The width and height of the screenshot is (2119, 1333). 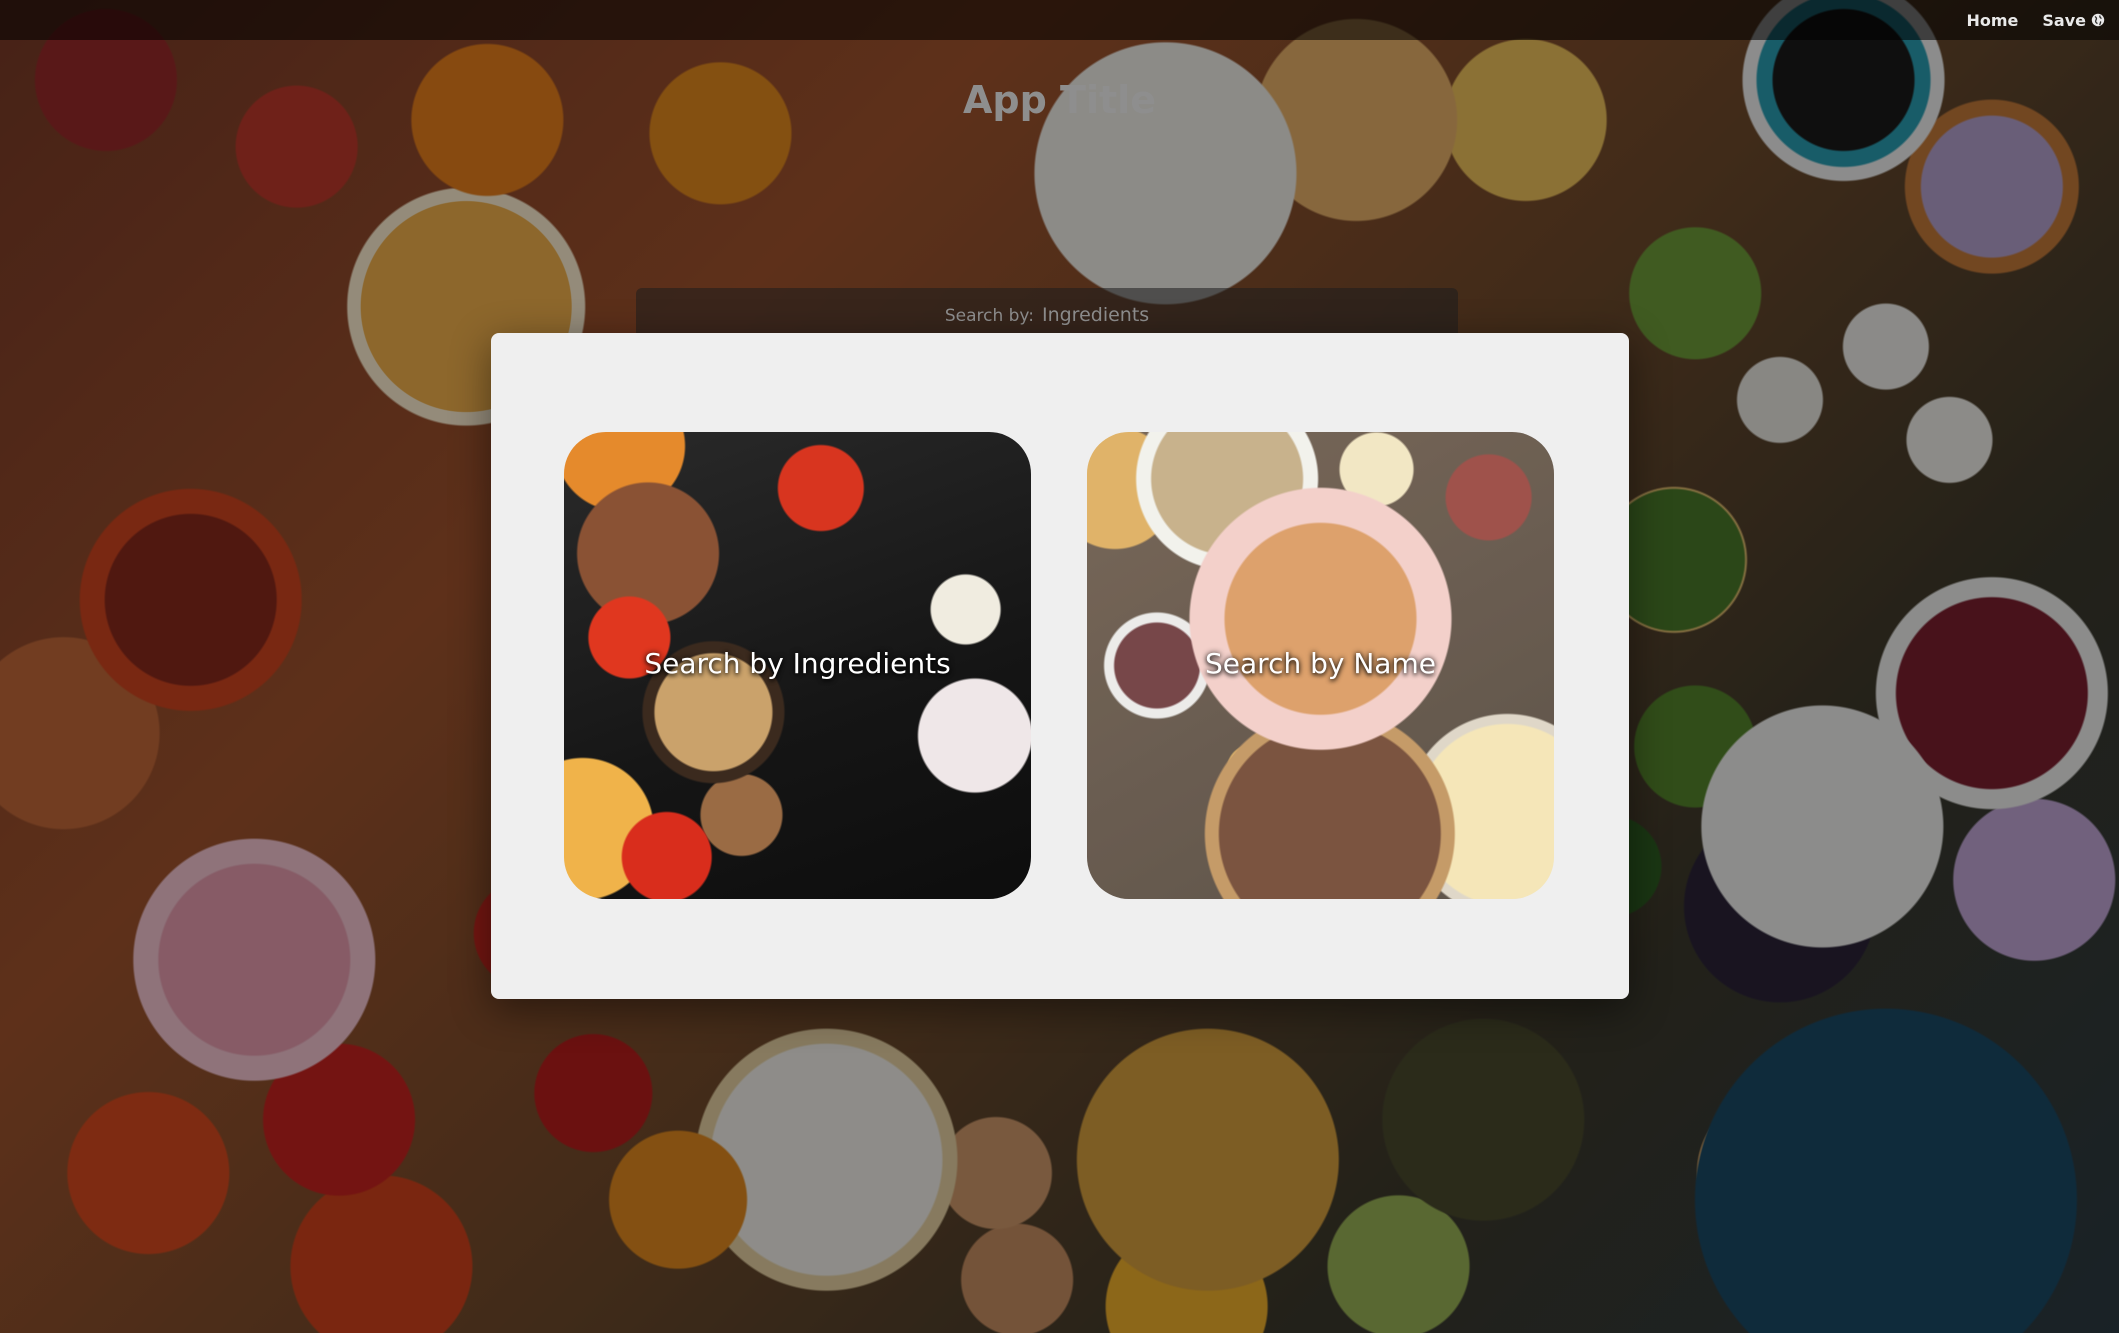 I want to click on nav-save-link: Save, so click(x=2073, y=20).